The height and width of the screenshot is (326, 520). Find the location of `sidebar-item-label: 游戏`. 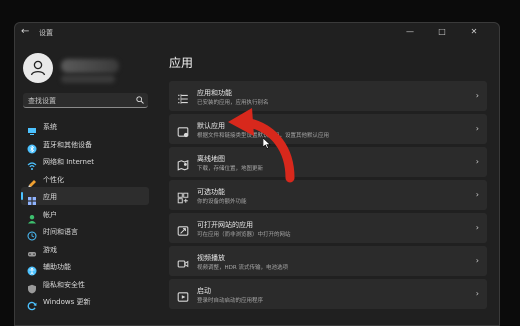

sidebar-item-label: 游戏 is located at coordinates (50, 249).